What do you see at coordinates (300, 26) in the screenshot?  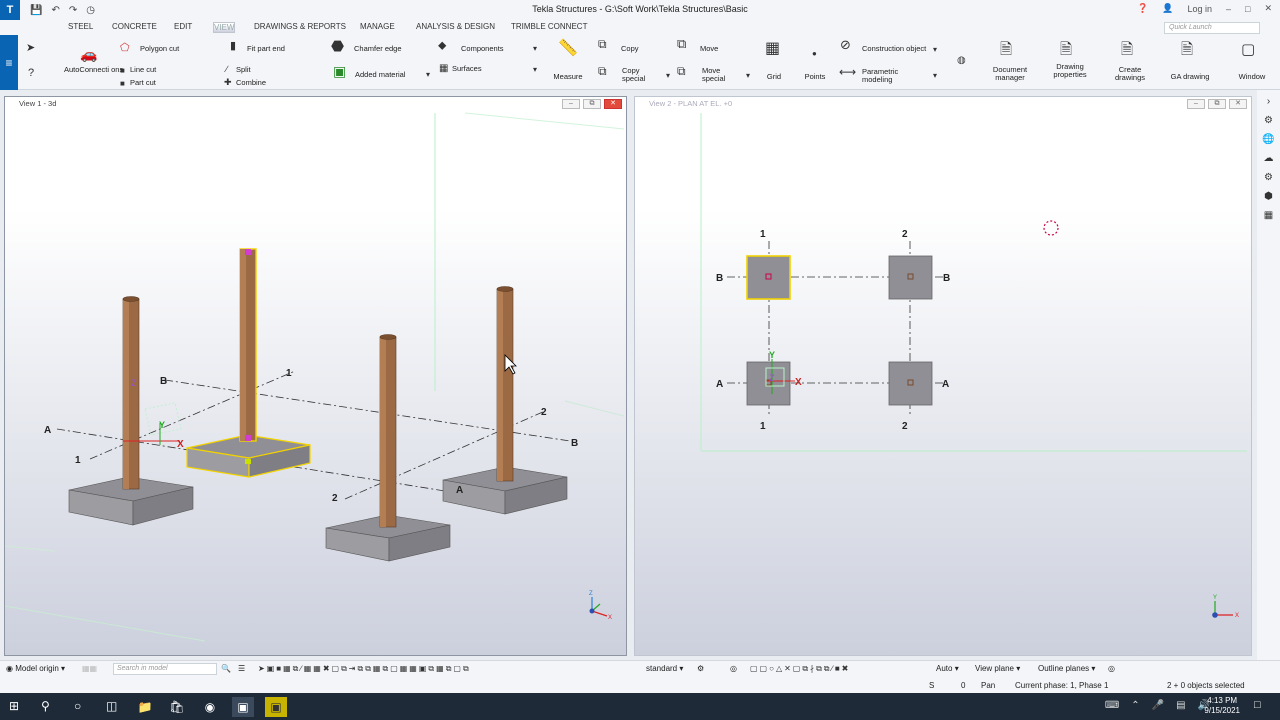 I see `tab-drawings-reports: DRAWINGS & REPORTS` at bounding box center [300, 26].